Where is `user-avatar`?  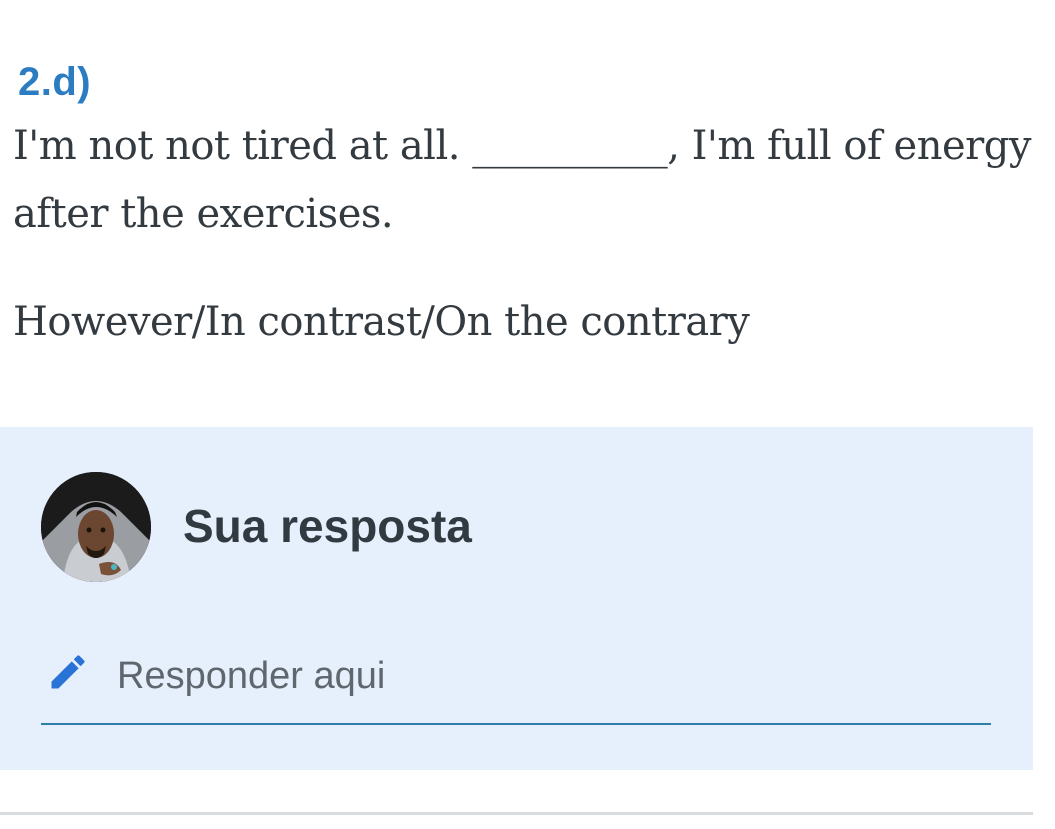 user-avatar is located at coordinates (96, 527).